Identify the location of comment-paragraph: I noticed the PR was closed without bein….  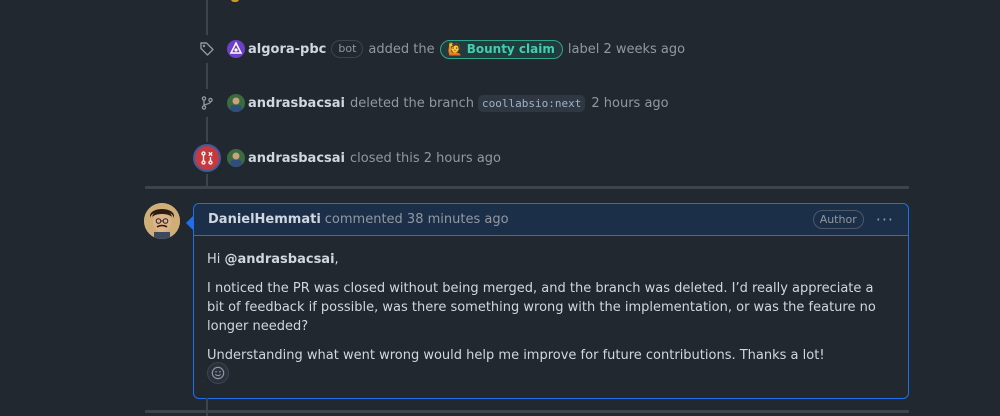
(541, 307).